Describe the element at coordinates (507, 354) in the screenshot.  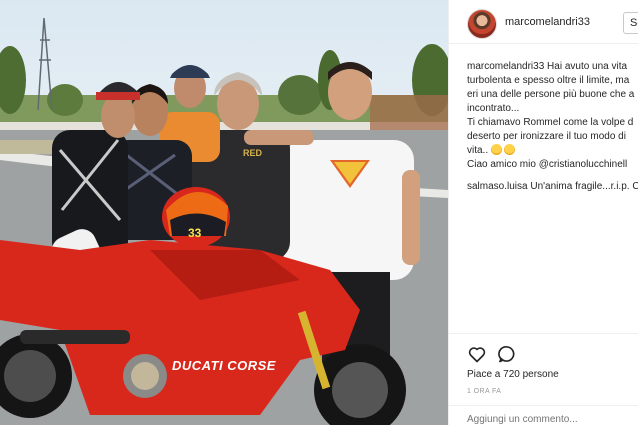
I see `comment-bubble-icon` at that location.